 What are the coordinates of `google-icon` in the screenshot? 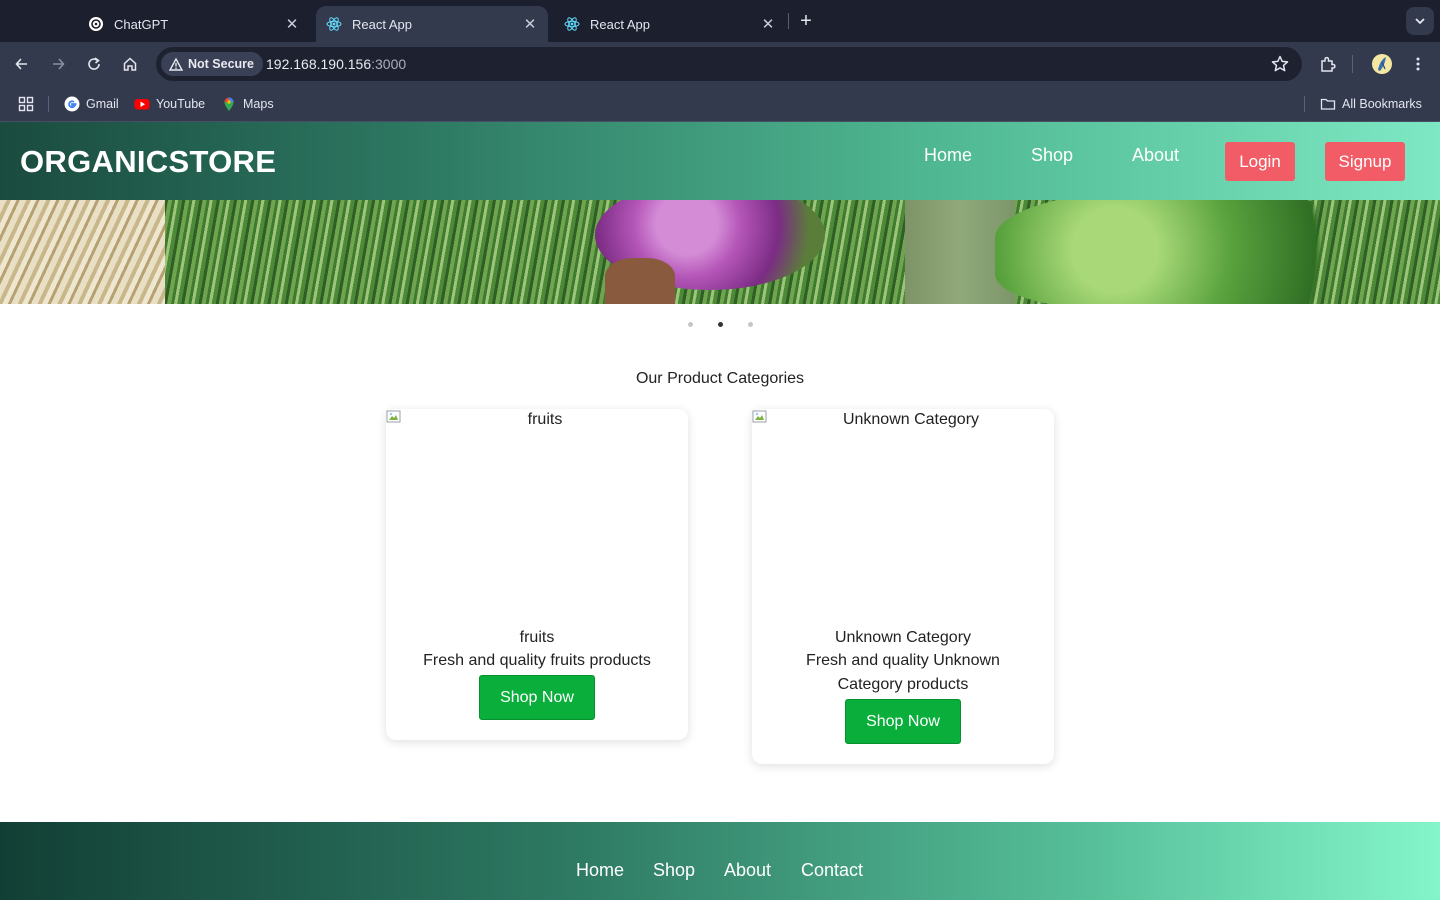 It's located at (72, 104).